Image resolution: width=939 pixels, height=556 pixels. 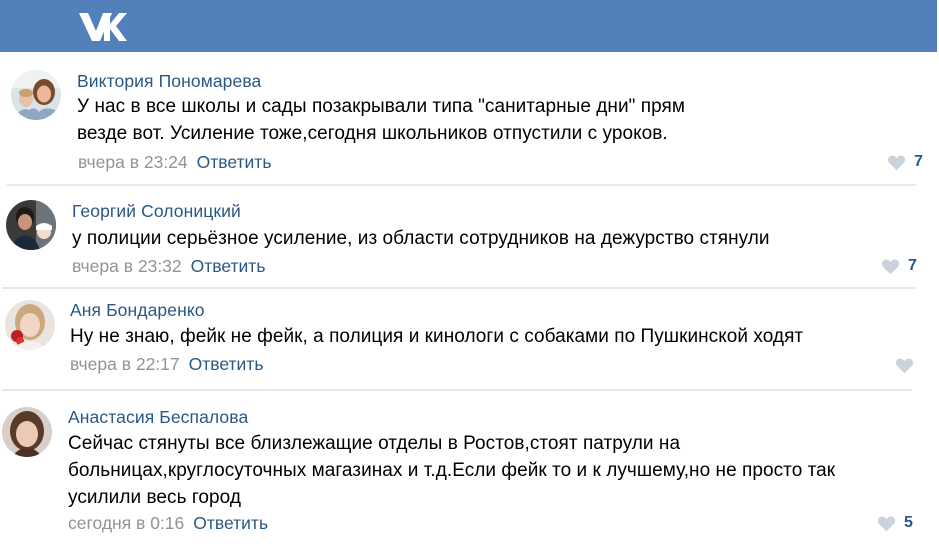 What do you see at coordinates (169, 81) in the screenshot?
I see `comment-author: Виктория Пономарева` at bounding box center [169, 81].